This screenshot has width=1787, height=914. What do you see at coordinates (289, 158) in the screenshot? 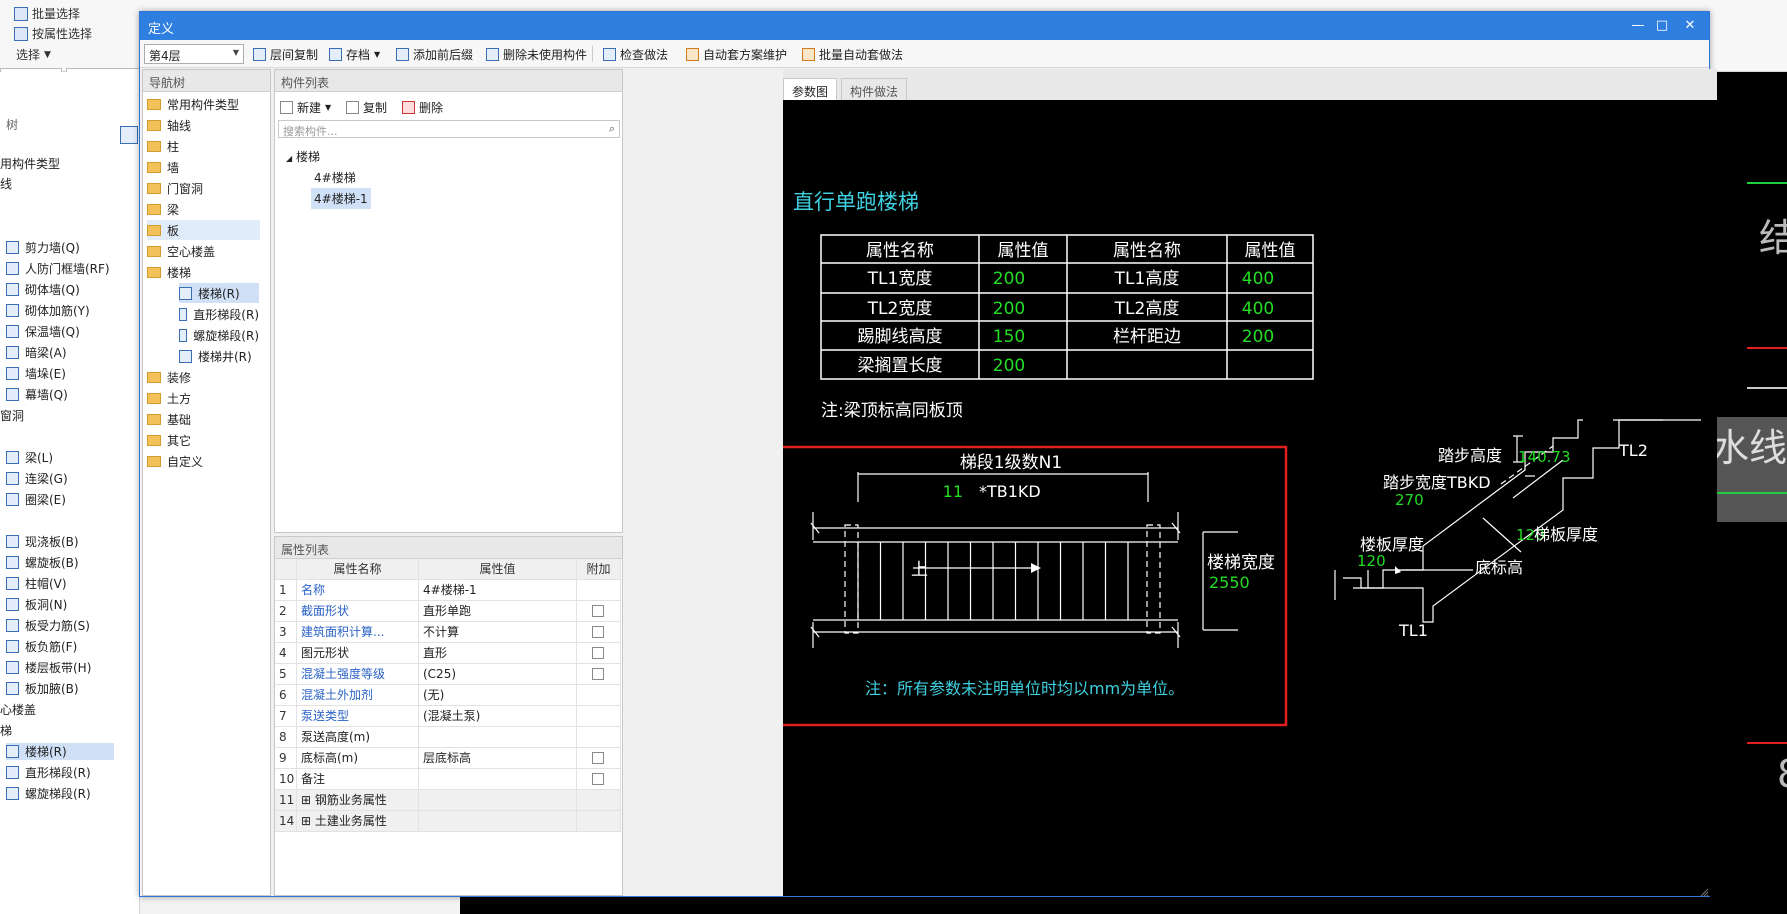
I see `collapse-icon: ◢` at bounding box center [289, 158].